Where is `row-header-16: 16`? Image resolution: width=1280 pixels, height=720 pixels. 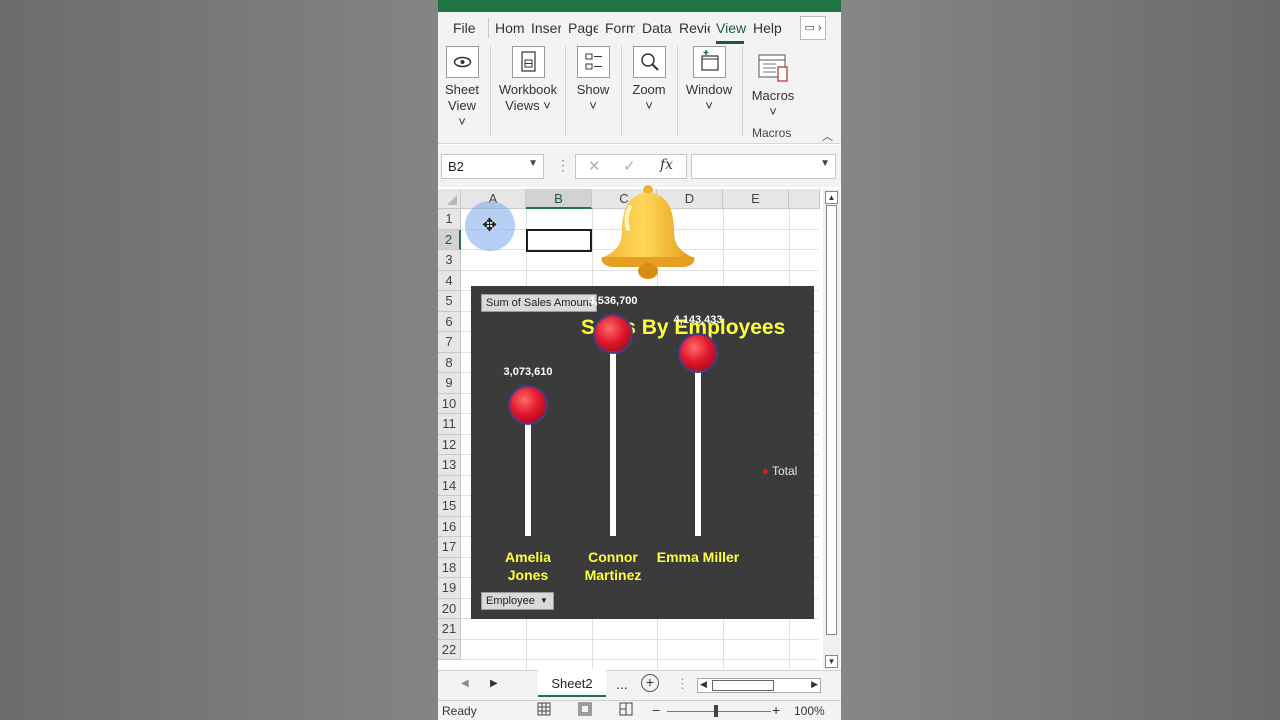 row-header-16: 16 is located at coordinates (449, 526).